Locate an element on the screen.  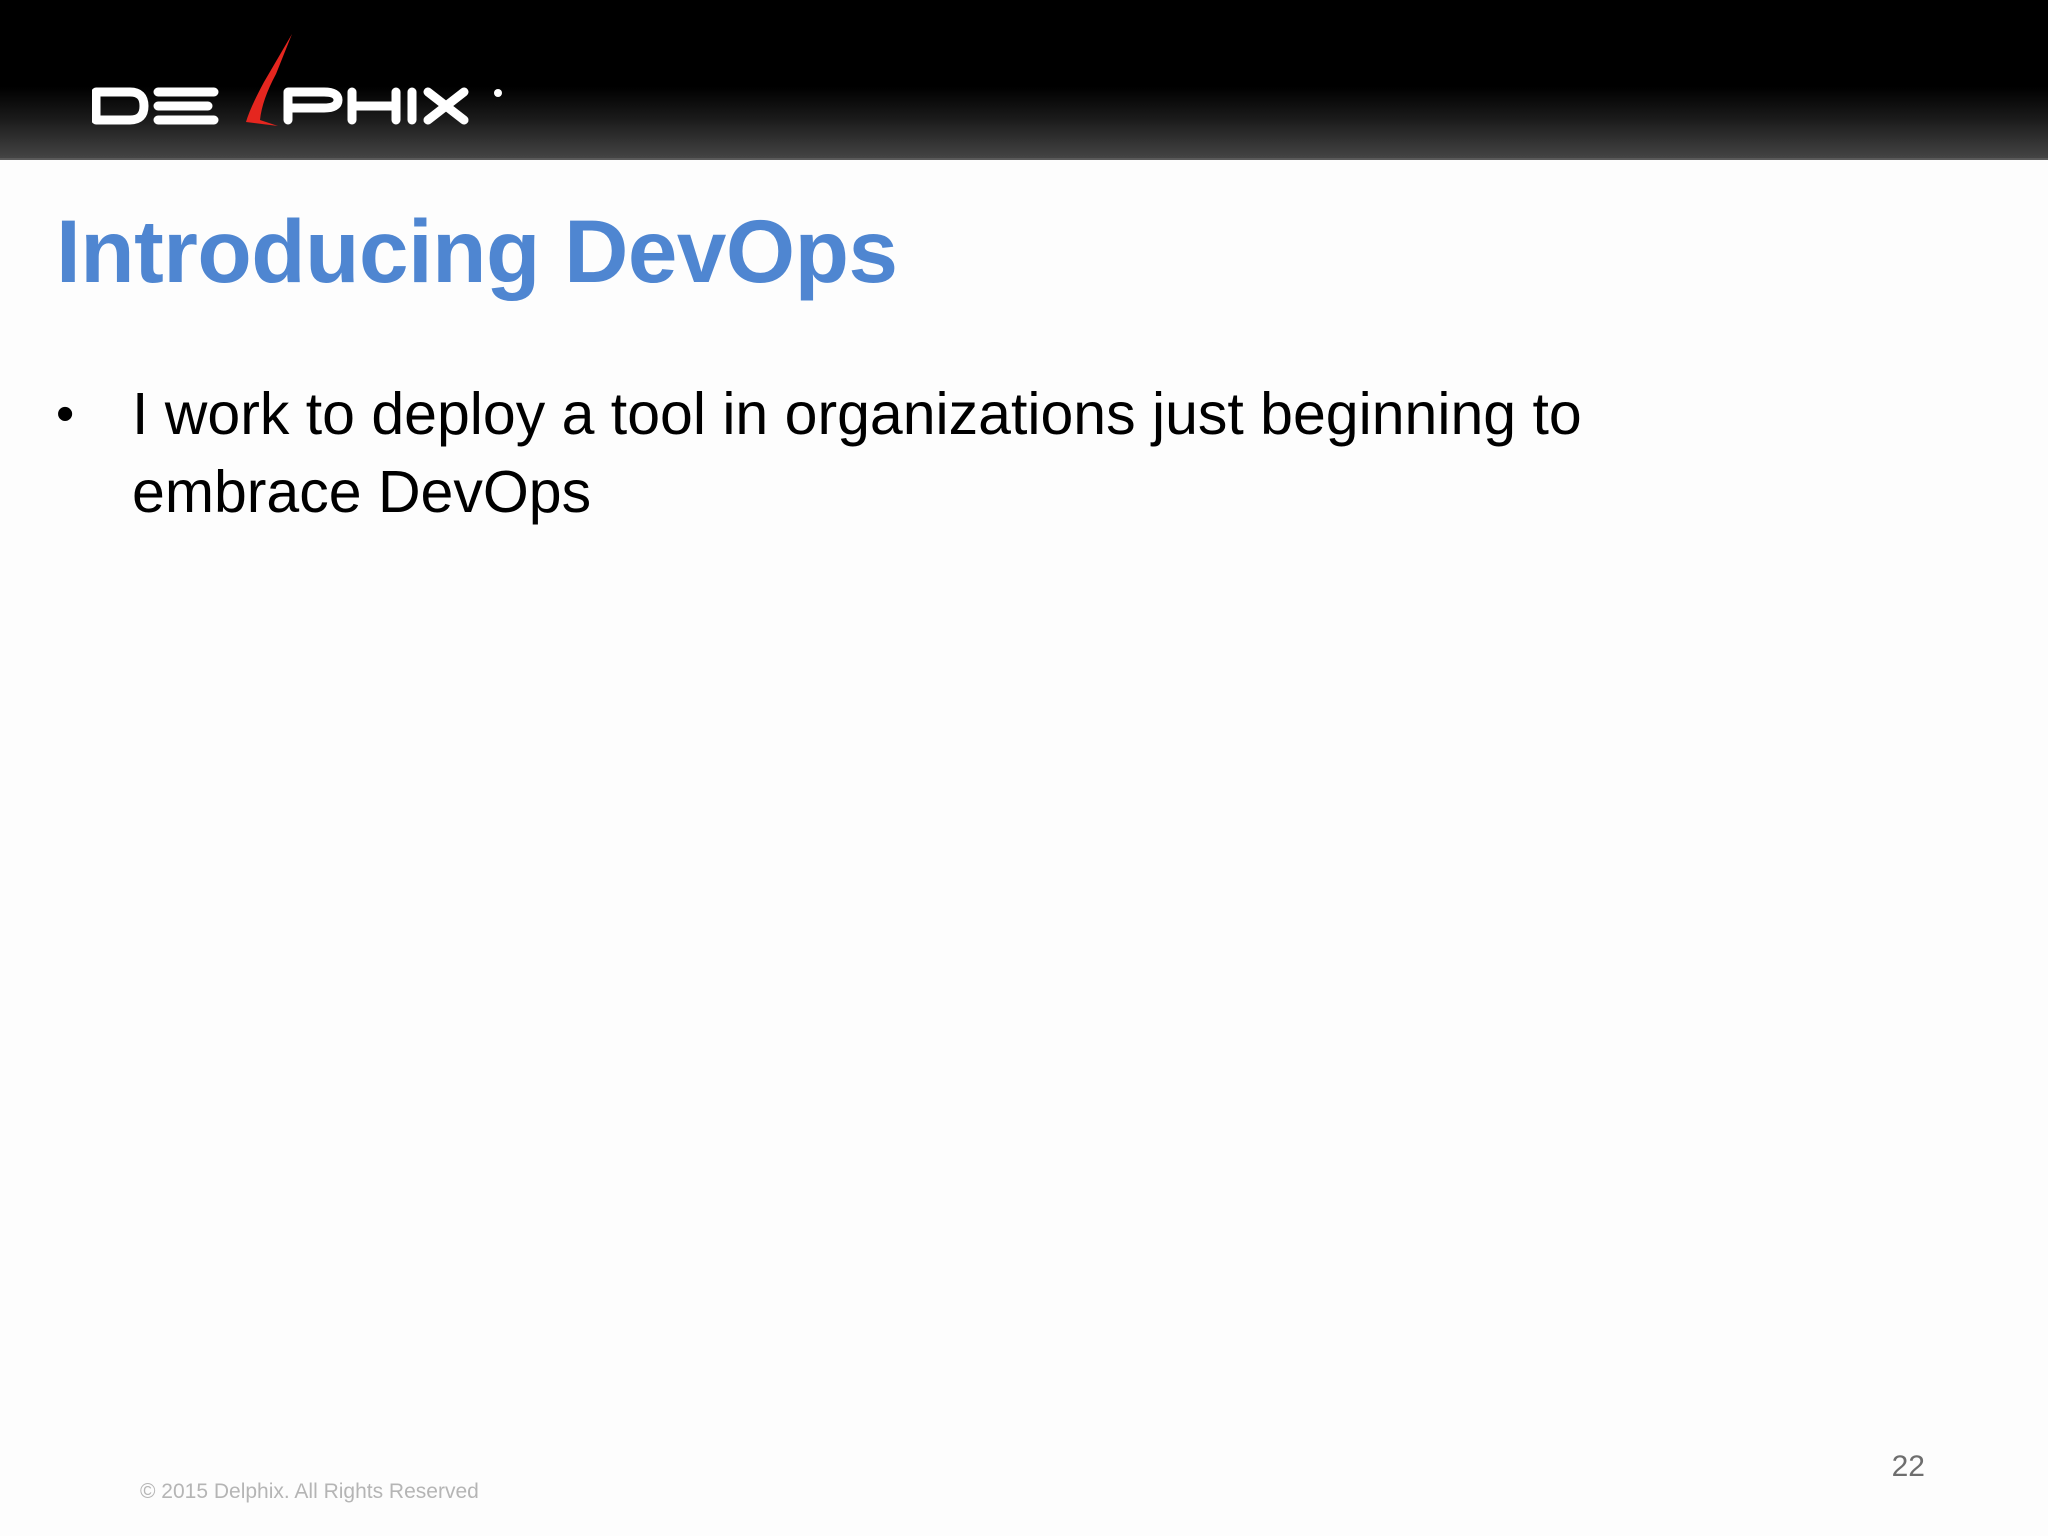
slide-title: Introducing DevOps is located at coordinates (477, 251).